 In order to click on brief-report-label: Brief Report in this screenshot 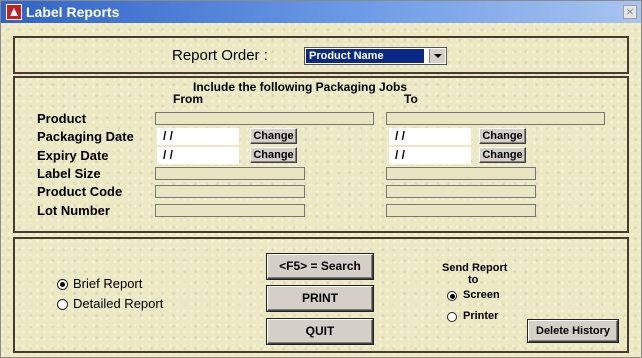, I will do `click(107, 283)`.